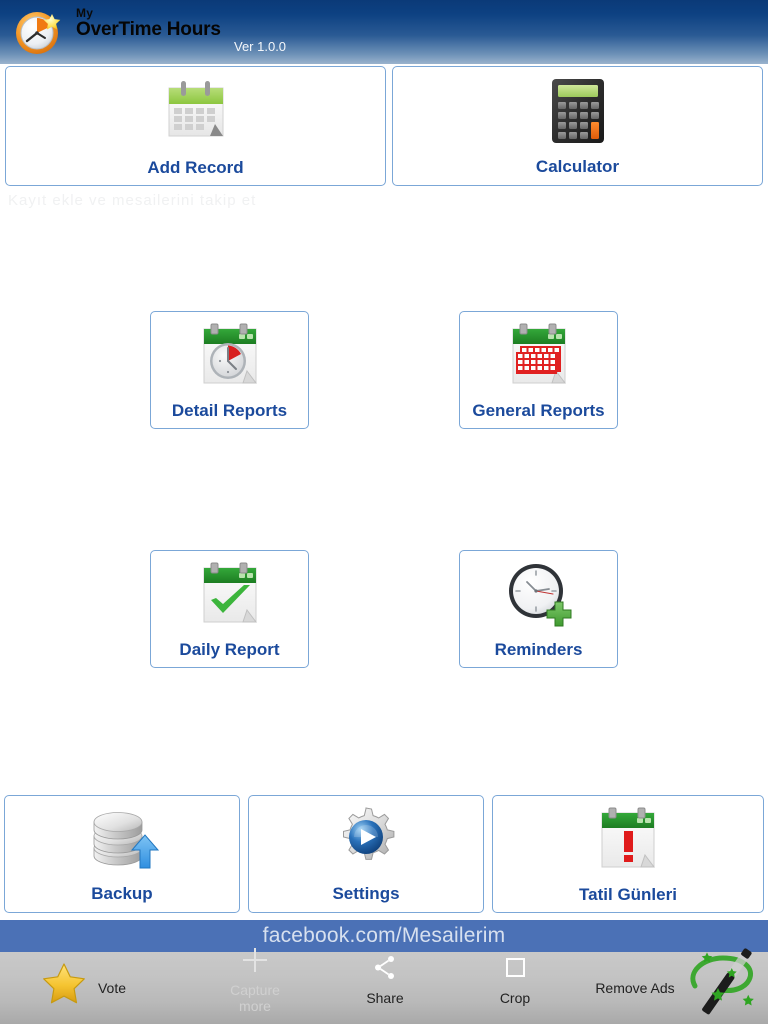 The width and height of the screenshot is (768, 1025). I want to click on toolbar-remove-ads-label: Remove Ads, so click(635, 988).